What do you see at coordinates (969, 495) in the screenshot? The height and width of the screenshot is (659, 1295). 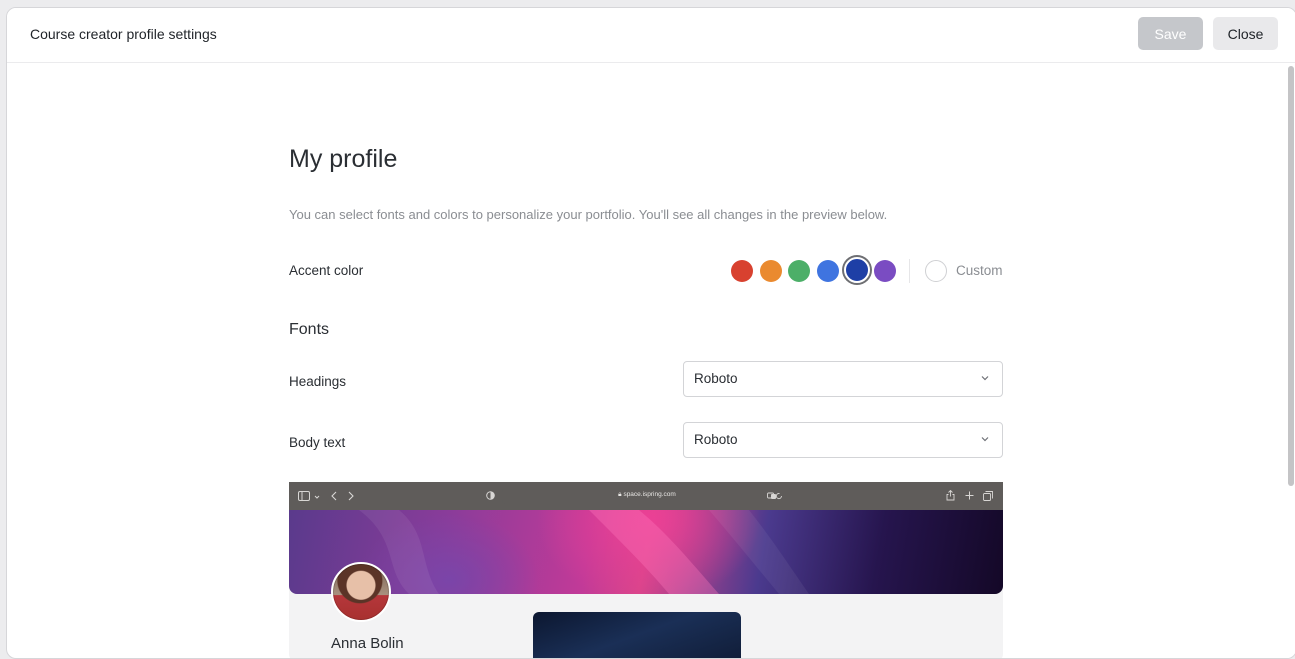 I see `plus-icon` at bounding box center [969, 495].